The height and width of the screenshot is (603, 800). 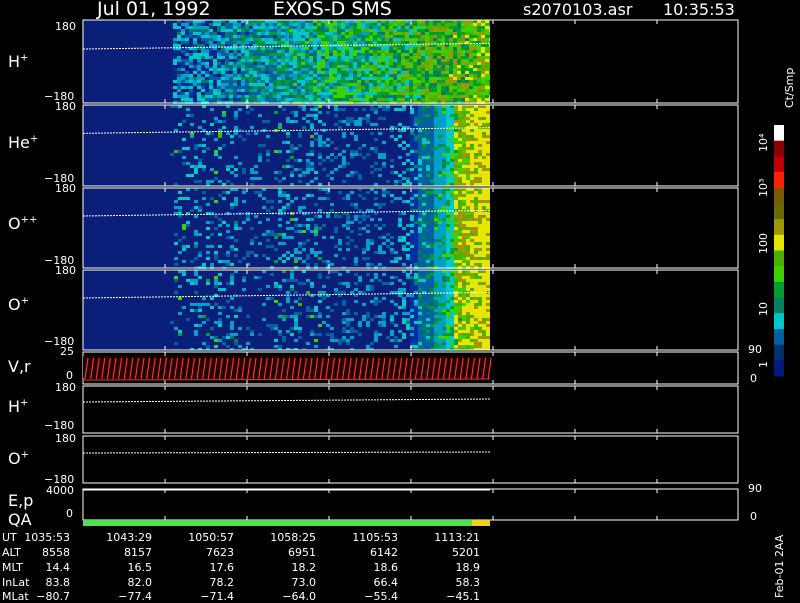 I want to click on ep-frame, so click(x=410, y=504).